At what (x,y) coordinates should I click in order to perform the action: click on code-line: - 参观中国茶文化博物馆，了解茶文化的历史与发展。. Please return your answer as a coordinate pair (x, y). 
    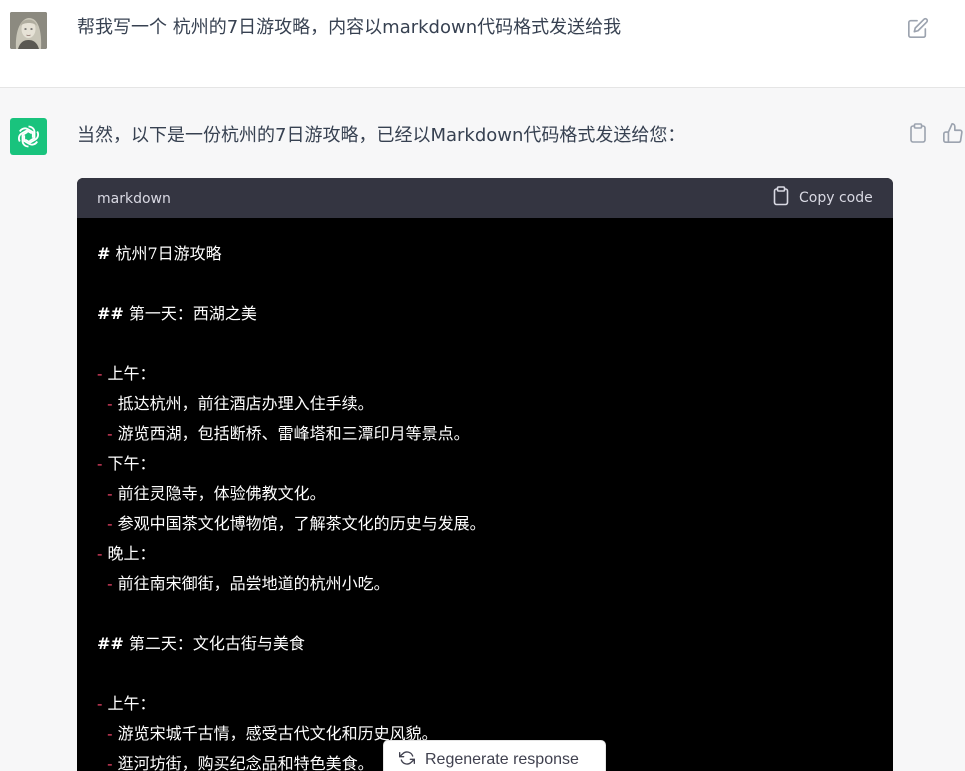
    Looking at the image, I should click on (492, 524).